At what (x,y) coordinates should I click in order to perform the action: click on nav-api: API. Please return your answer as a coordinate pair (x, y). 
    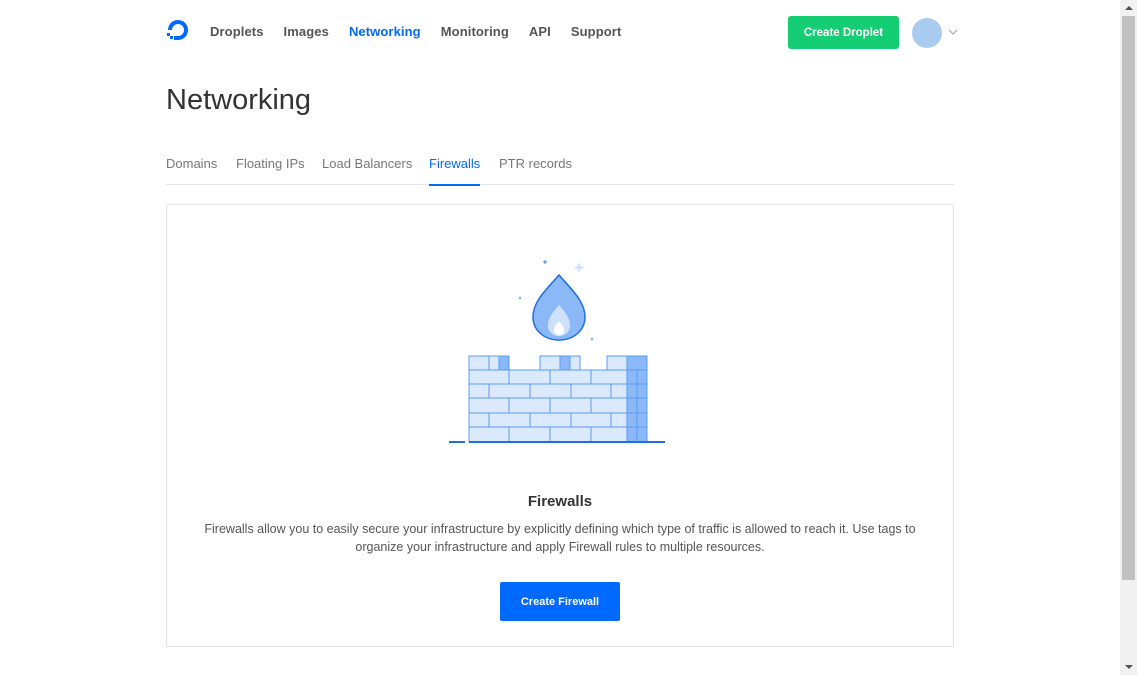
    Looking at the image, I should click on (540, 31).